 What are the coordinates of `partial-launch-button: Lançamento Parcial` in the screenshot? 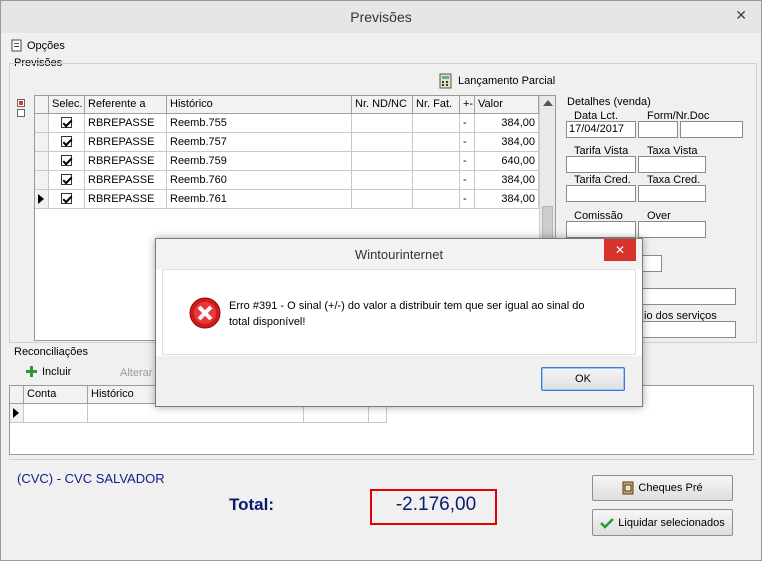 It's located at (496, 81).